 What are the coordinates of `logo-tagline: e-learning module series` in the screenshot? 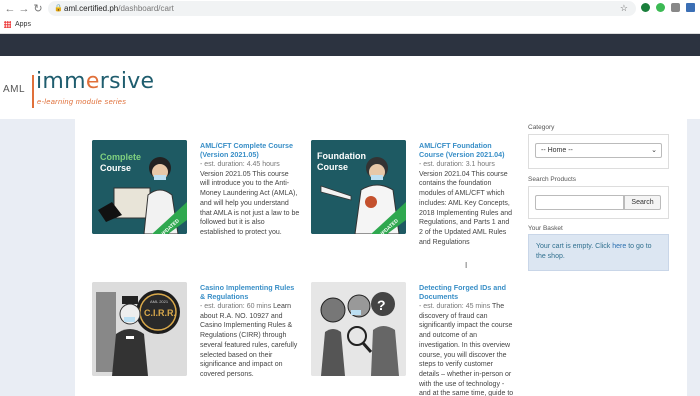 It's located at (82, 101).